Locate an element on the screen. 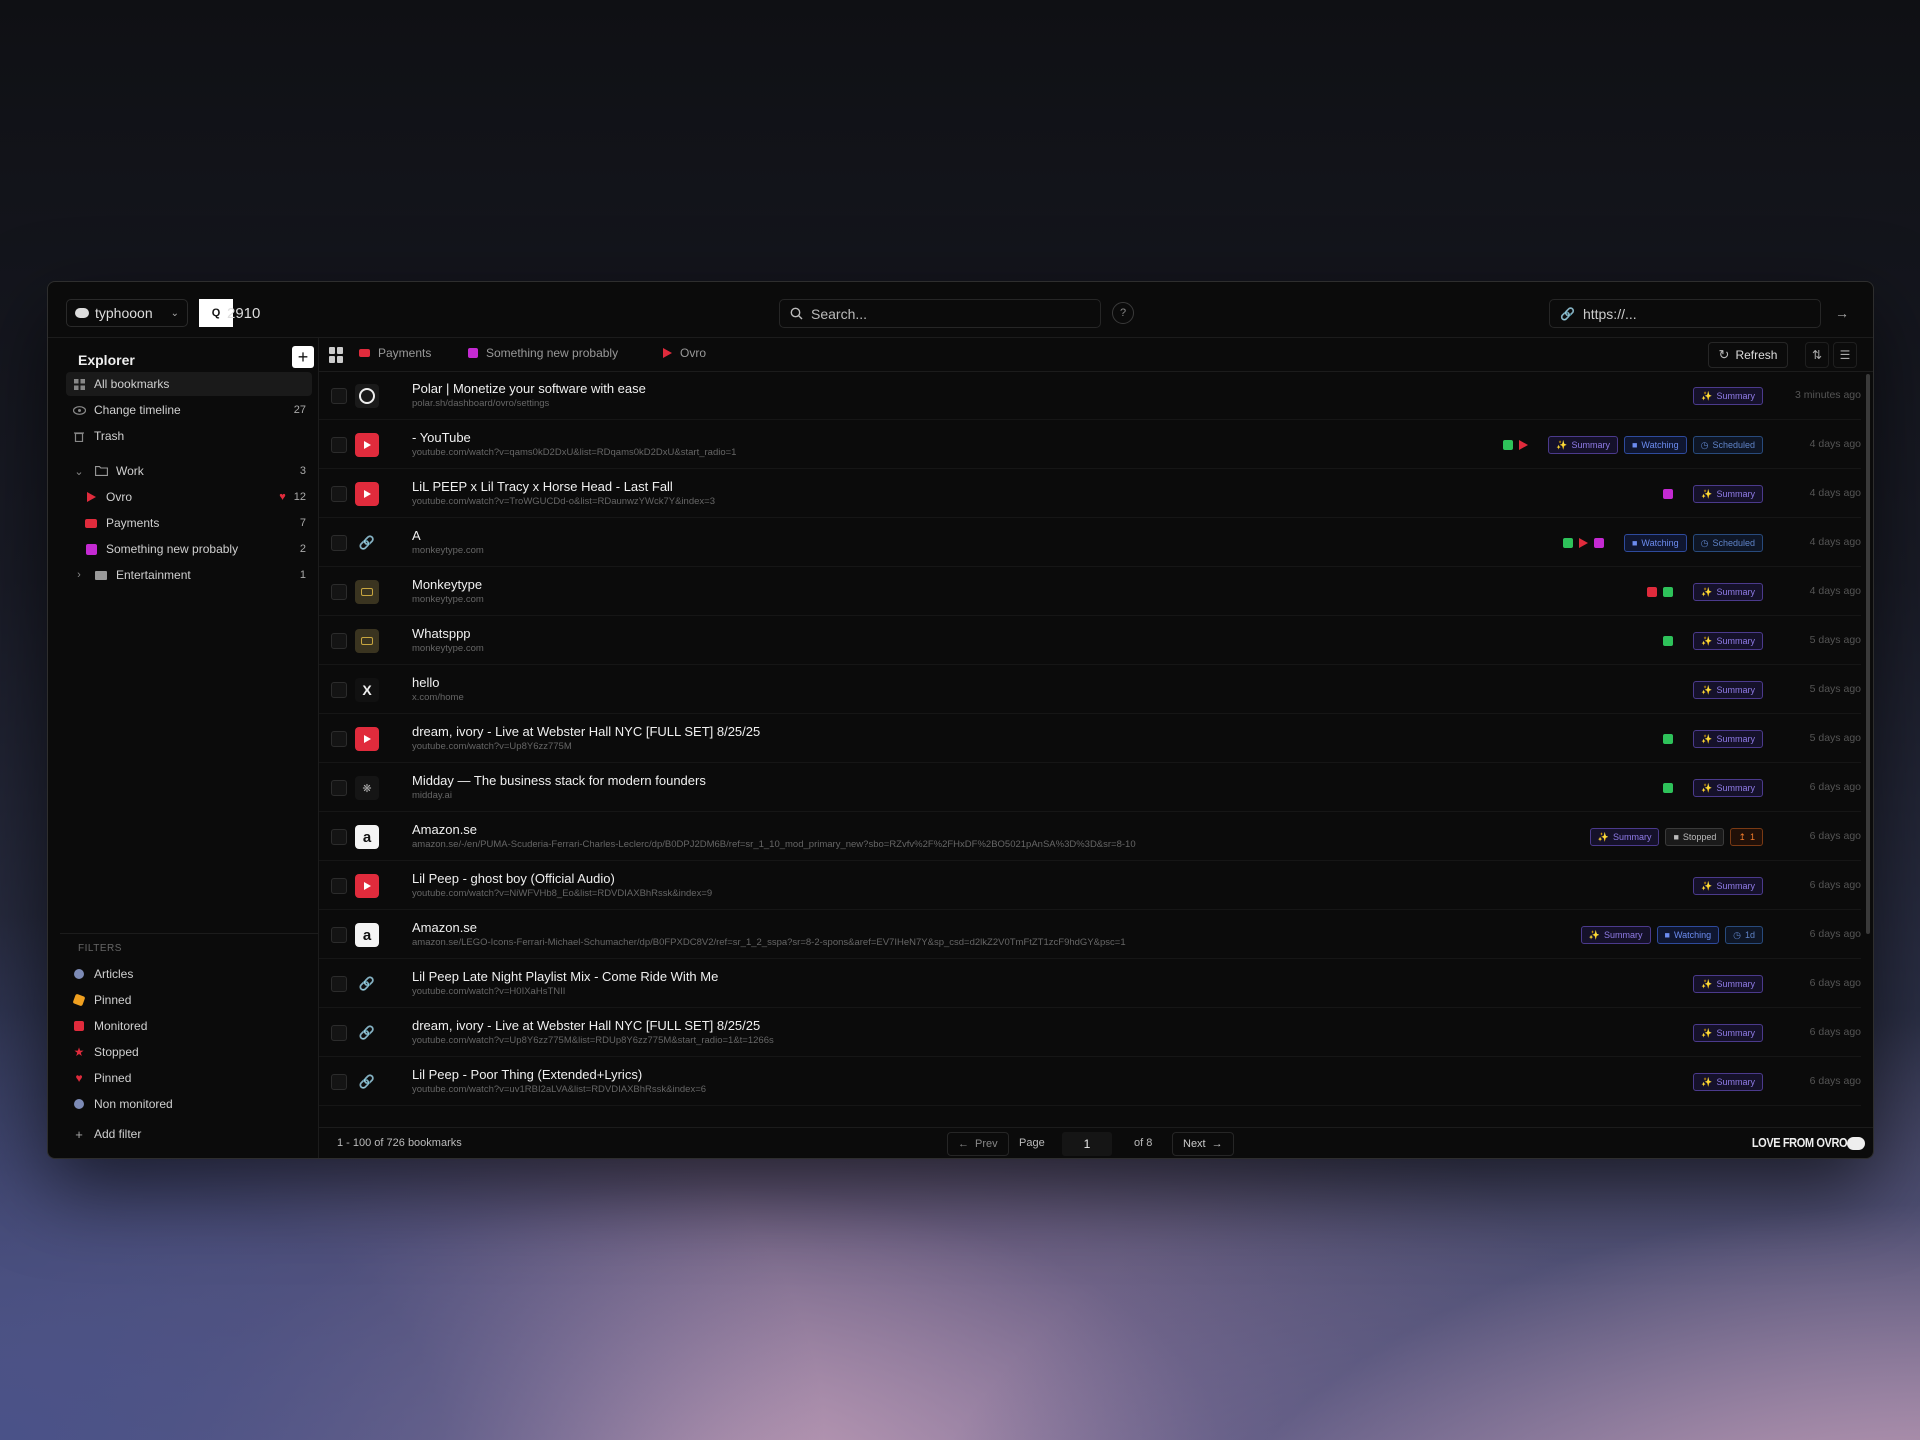  filter-monitored: Monitored is located at coordinates (189, 1026).